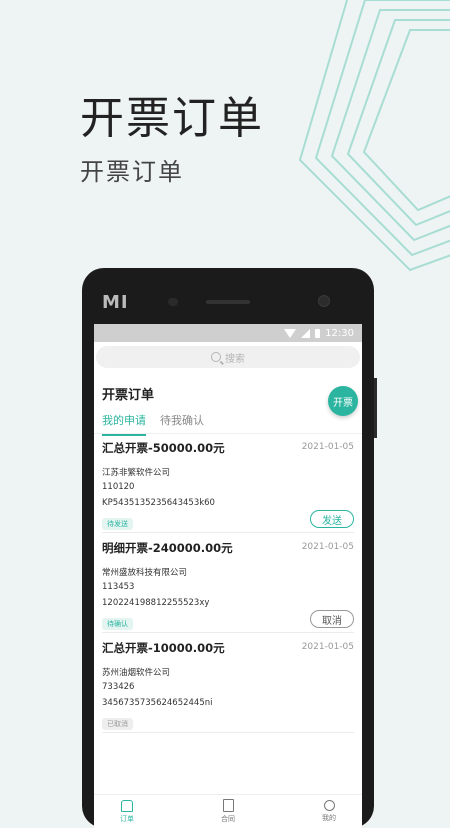  What do you see at coordinates (117, 724) in the screenshot?
I see `status-badge: 已取消` at bounding box center [117, 724].